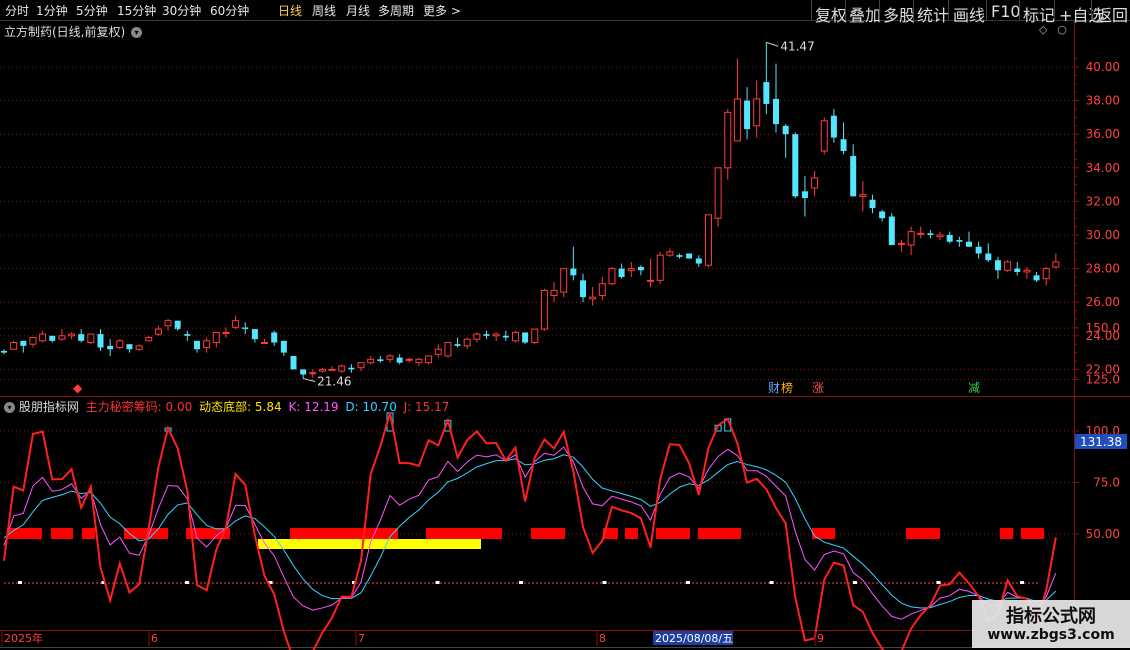 The width and height of the screenshot is (1130, 650). I want to click on toolbar-action-3: 统计, so click(933, 14).